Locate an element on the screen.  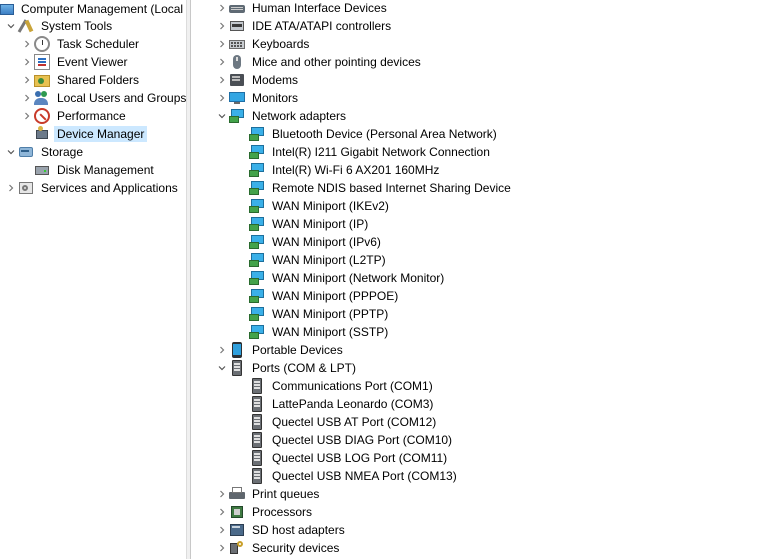
device-category-processors: Processors is located at coordinates (265, 512).